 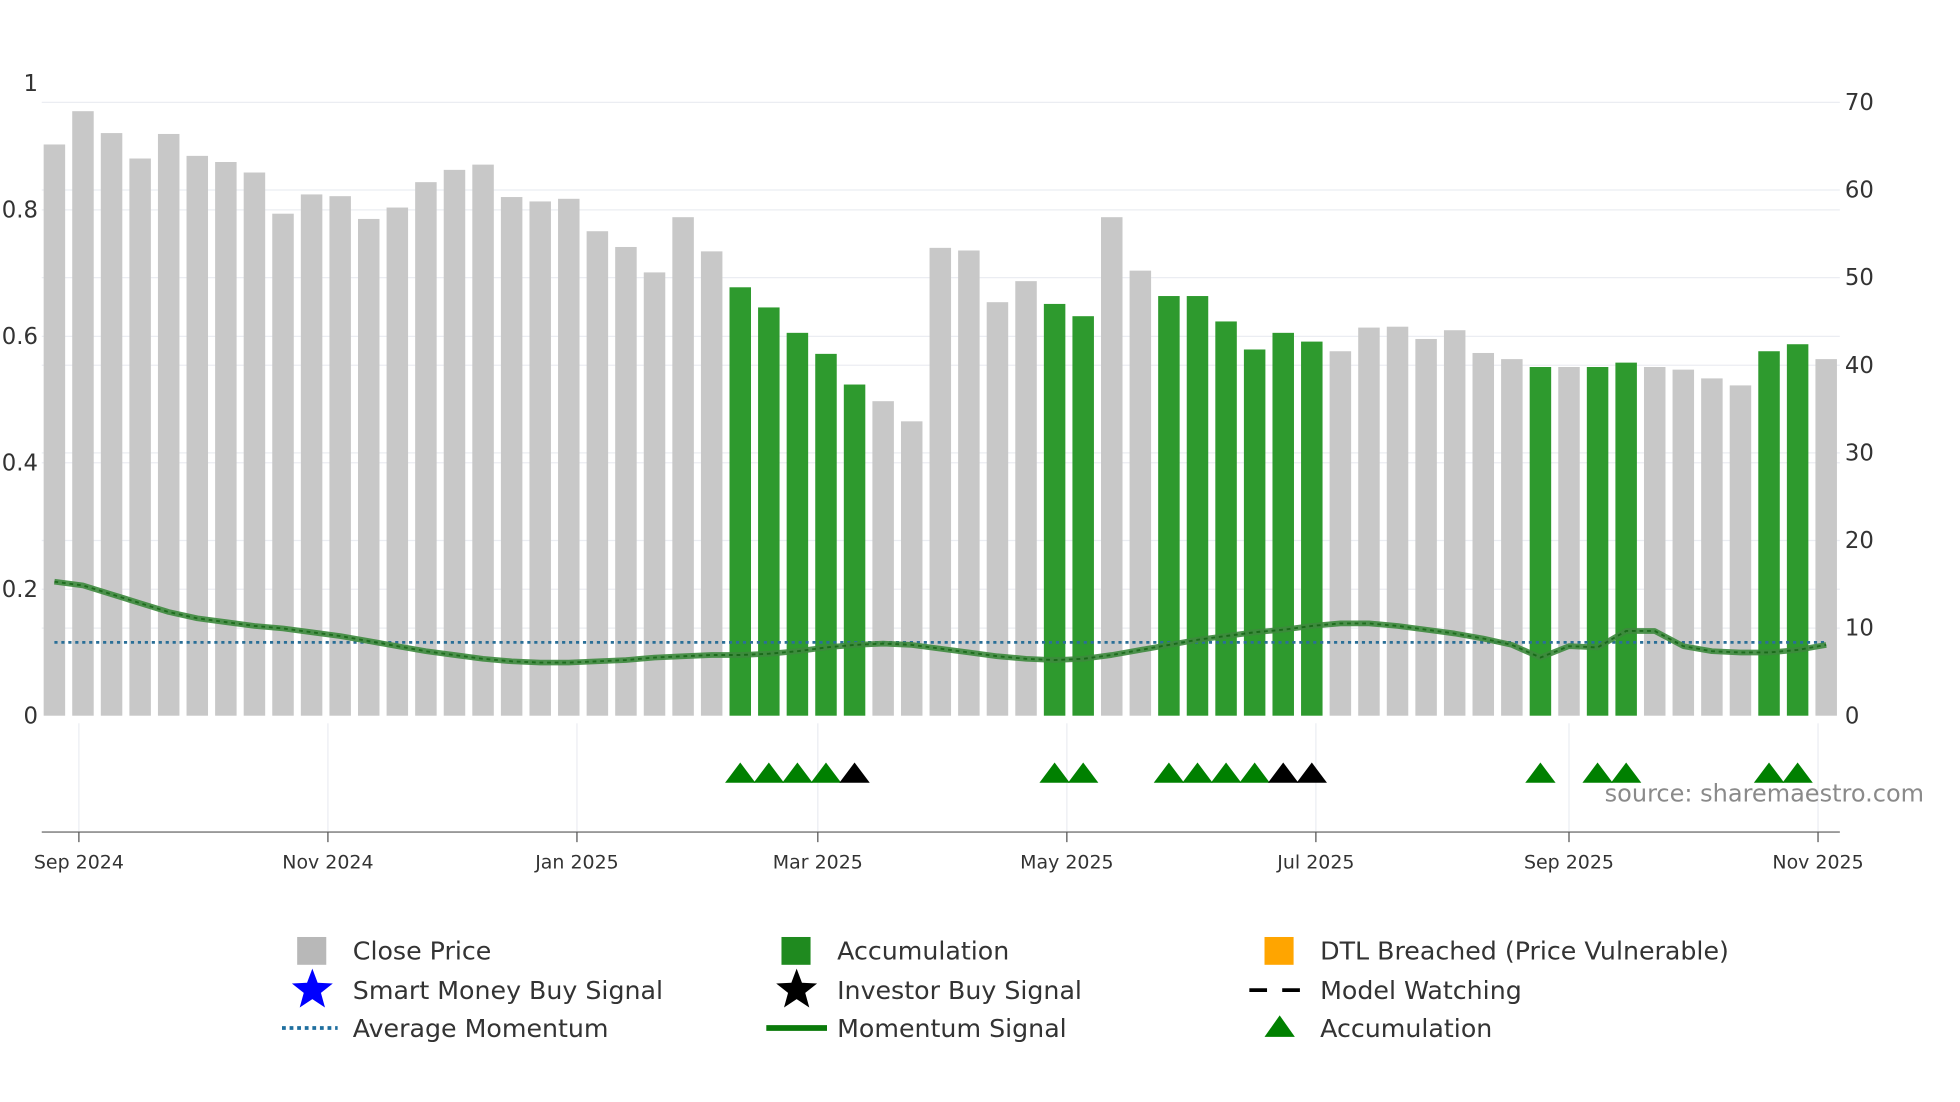 I want to click on left-tick-label: 0.6, so click(x=20, y=337).